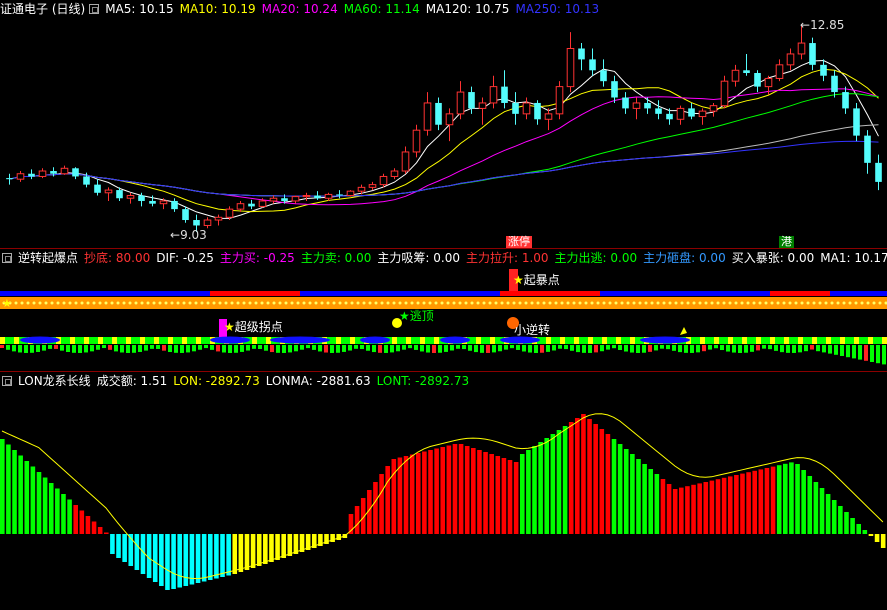 This screenshot has height=610, width=887. Describe the element at coordinates (253, 326) in the screenshot. I see `signal-chaojiguaidian: ★超级拐点` at that location.